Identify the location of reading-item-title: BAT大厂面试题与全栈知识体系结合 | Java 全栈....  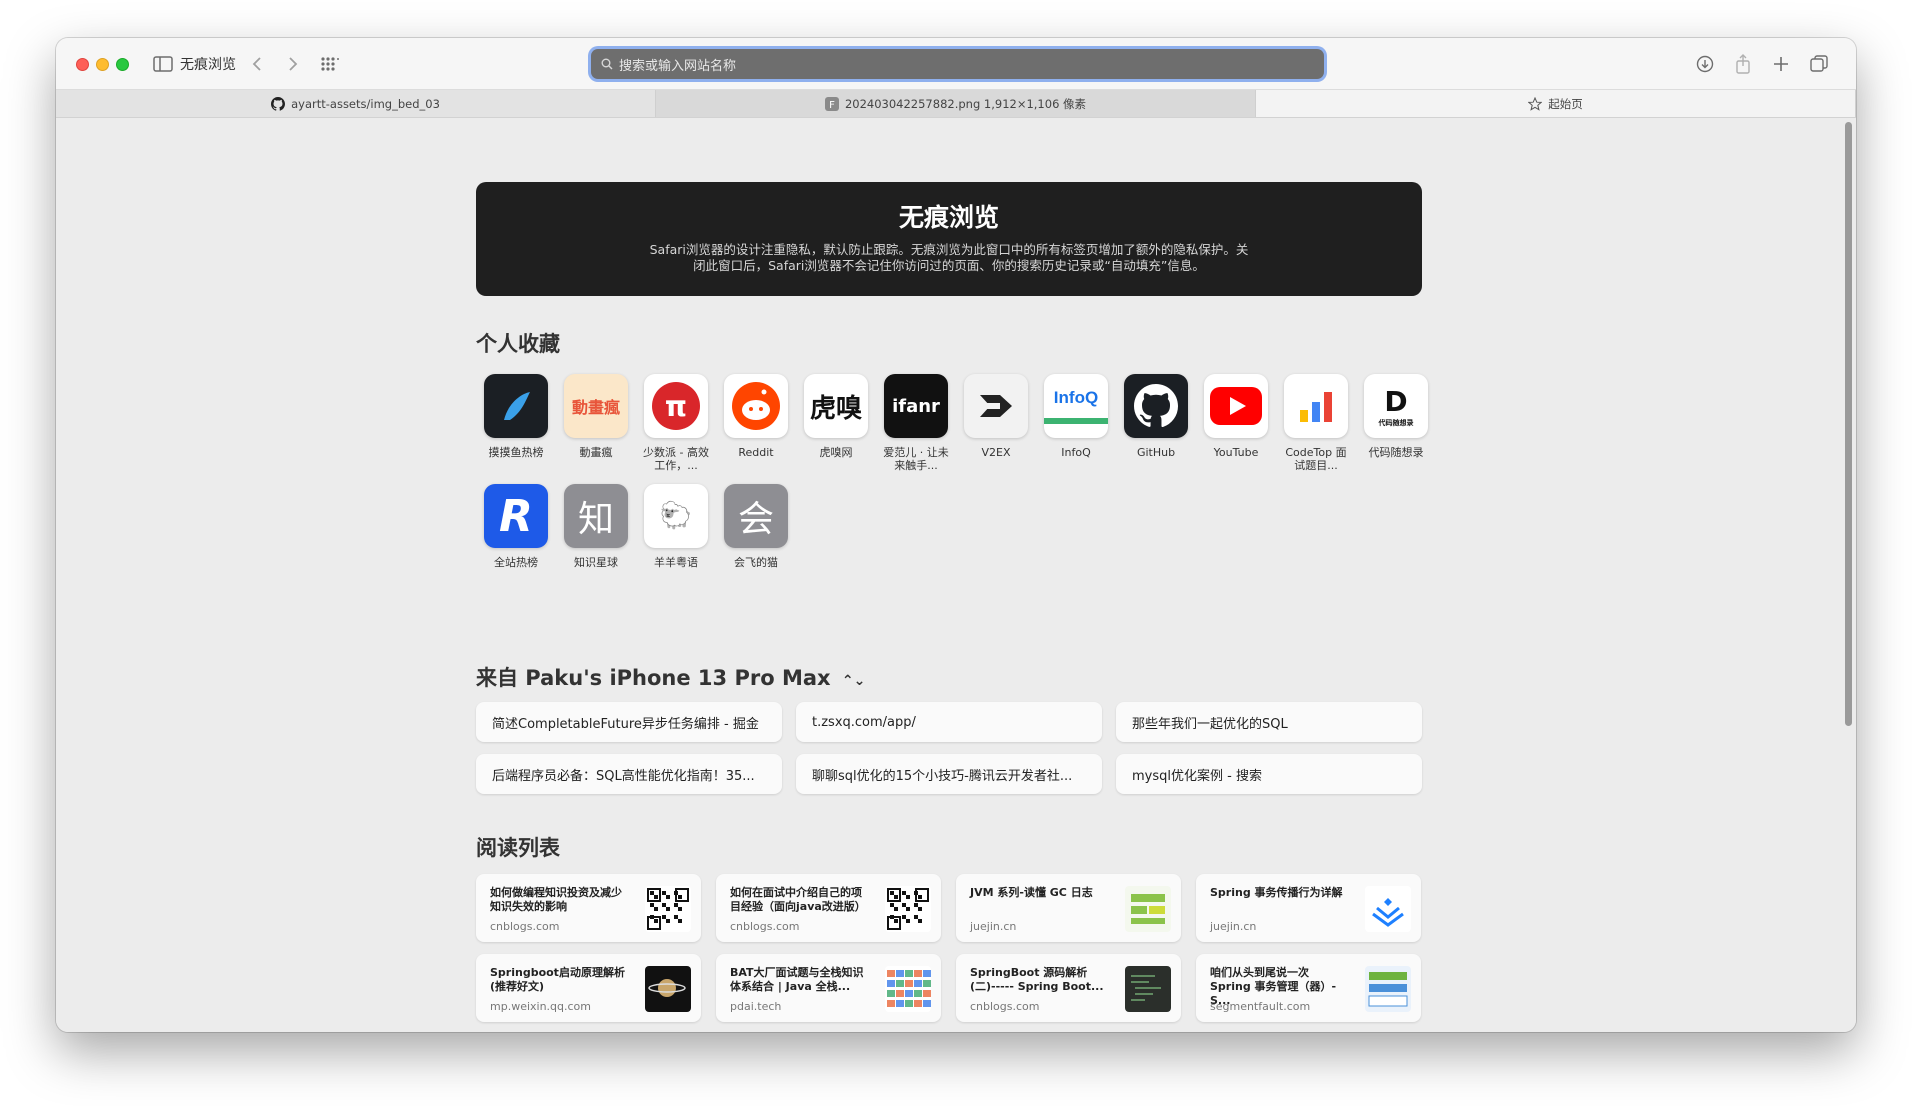
(797, 979).